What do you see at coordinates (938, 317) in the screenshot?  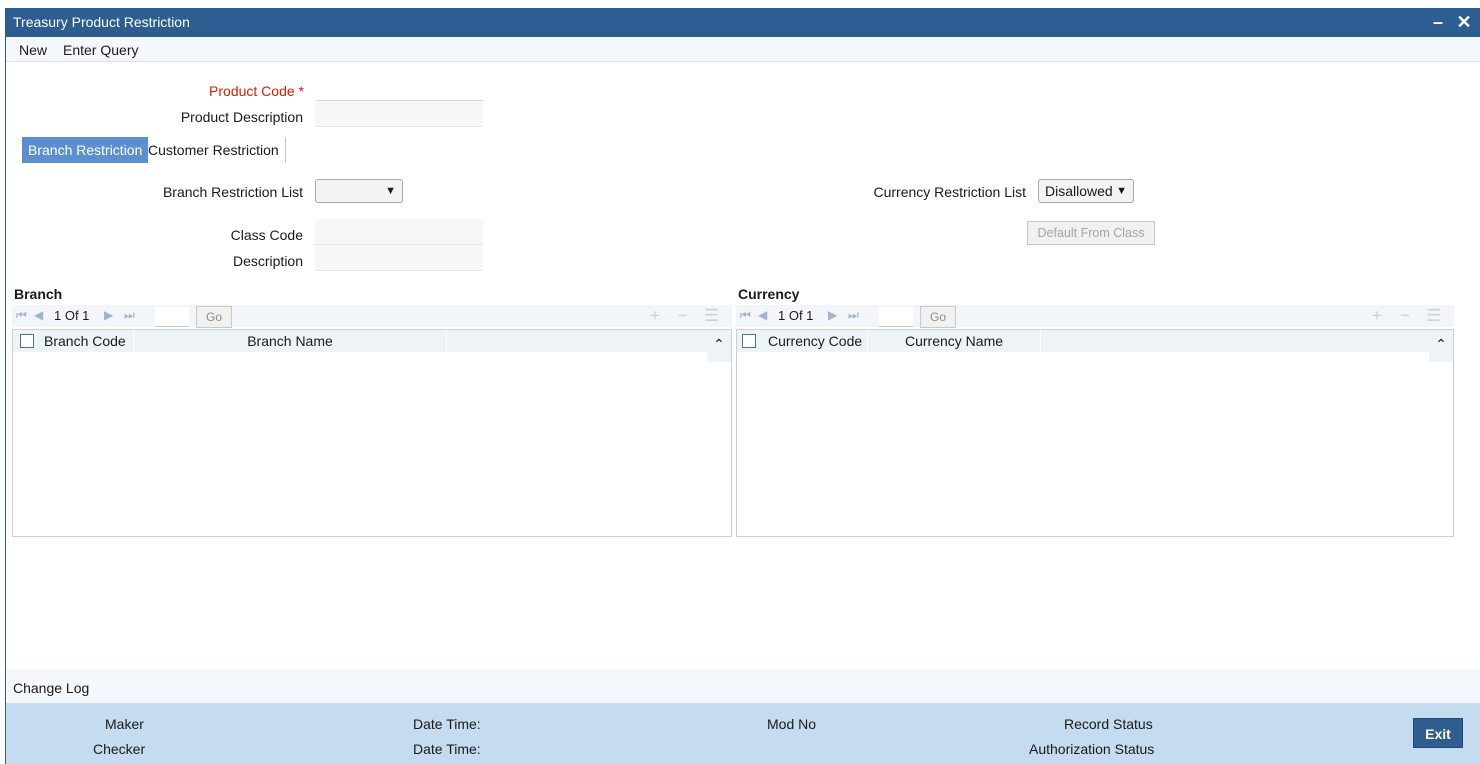 I see `currency-go-button: Go` at bounding box center [938, 317].